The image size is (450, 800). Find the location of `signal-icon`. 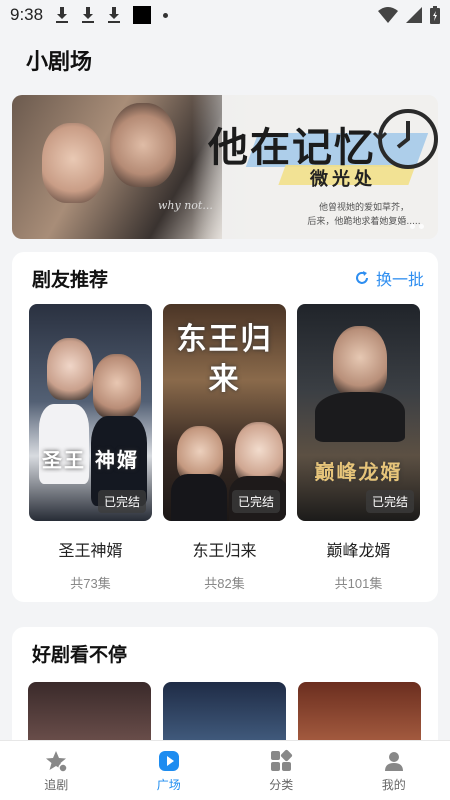

signal-icon is located at coordinates (414, 15).